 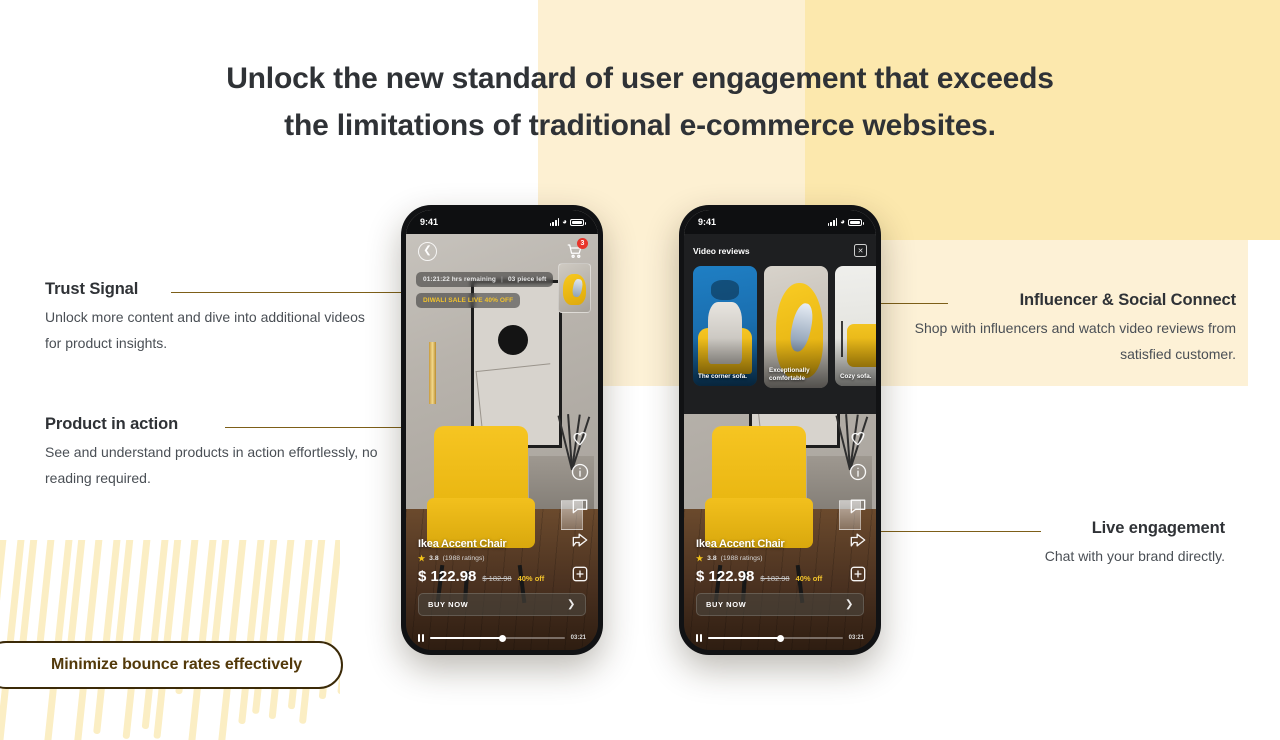 I want to click on influencer-thumbnail, so click(x=574, y=288).